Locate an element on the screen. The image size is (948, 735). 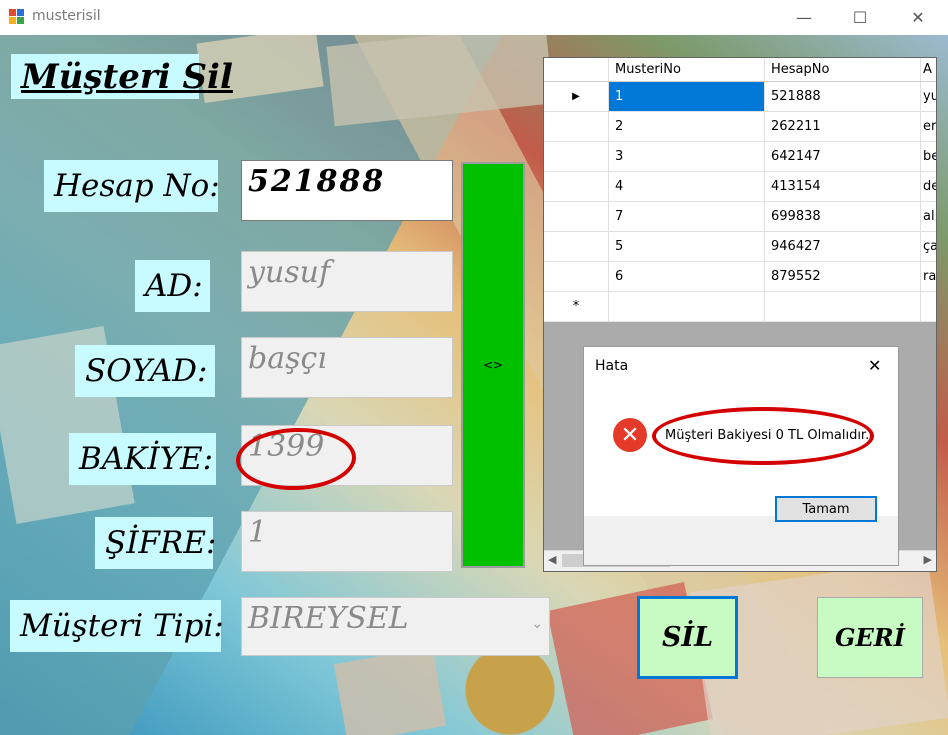
table-row: 5 946427 ça is located at coordinates (740, 247).